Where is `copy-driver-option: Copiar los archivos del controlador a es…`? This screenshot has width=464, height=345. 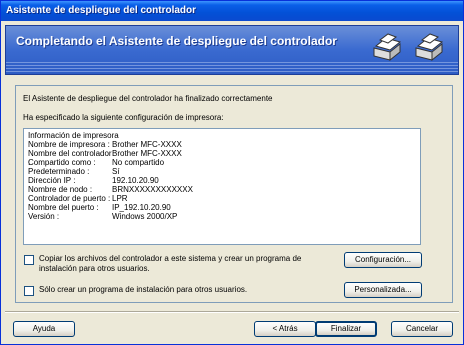
copy-driver-option: Copiar los archivos del controlador a es… is located at coordinates (174, 264).